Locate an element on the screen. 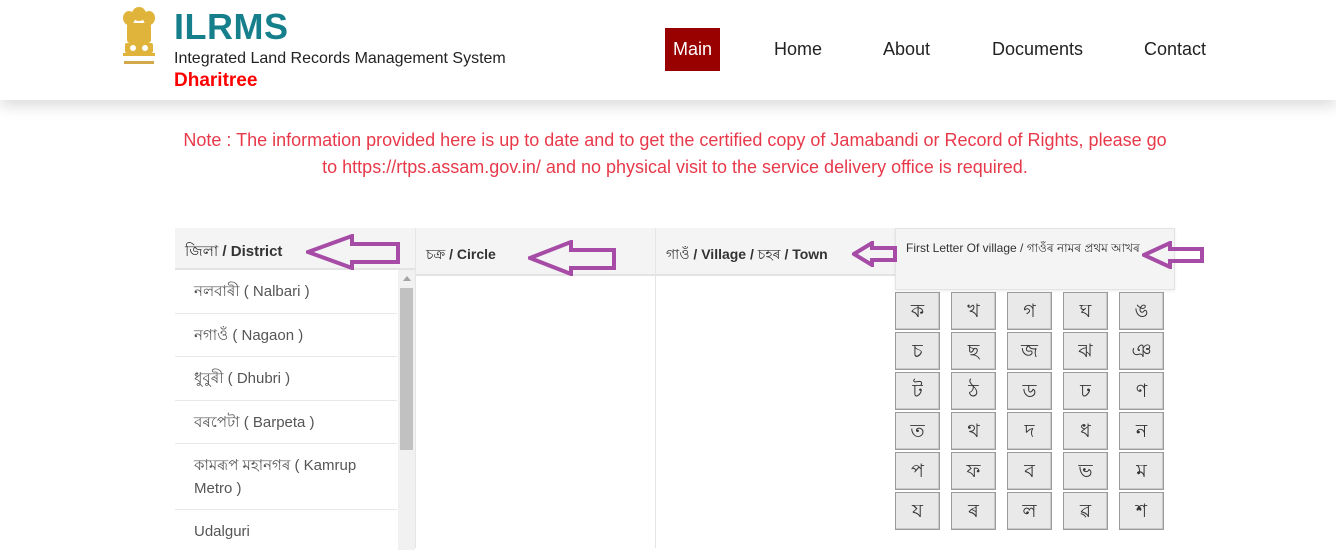 This screenshot has width=1336, height=550. annotation-arrow-letters-icon is located at coordinates (1173, 255).